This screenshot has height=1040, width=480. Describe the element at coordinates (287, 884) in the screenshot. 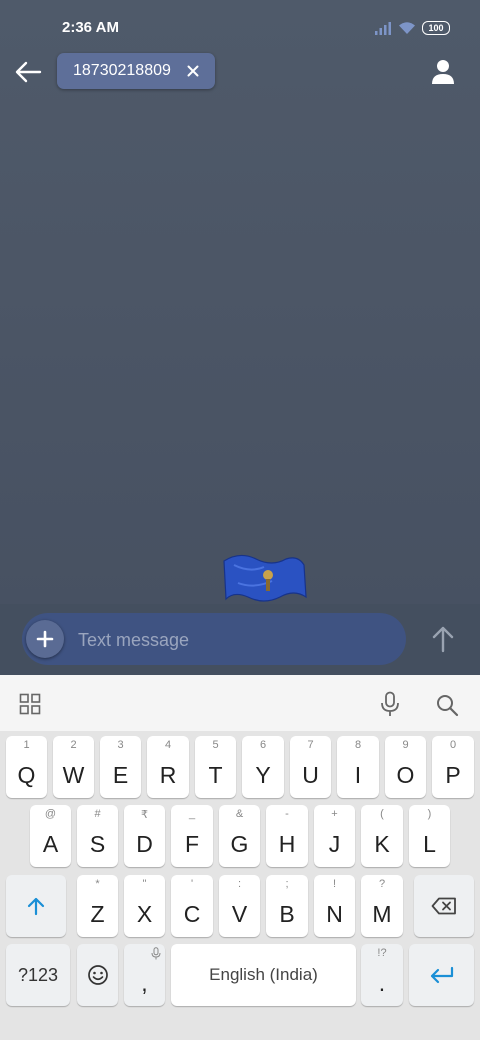

I see `key-hint: ;` at that location.